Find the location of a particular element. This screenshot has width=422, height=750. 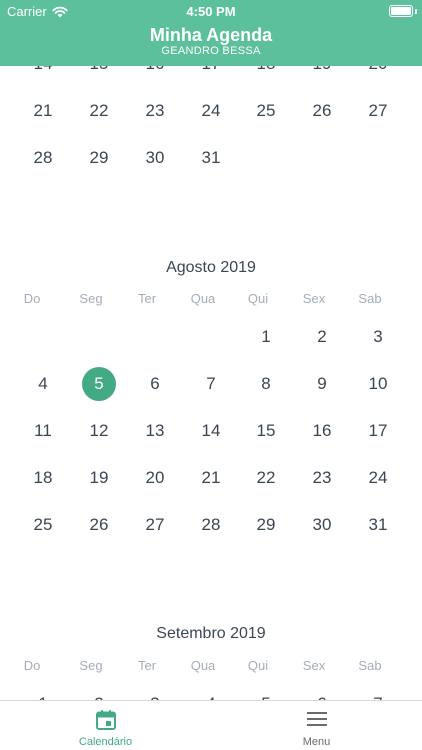

tab-menu: Menu is located at coordinates (316, 725).